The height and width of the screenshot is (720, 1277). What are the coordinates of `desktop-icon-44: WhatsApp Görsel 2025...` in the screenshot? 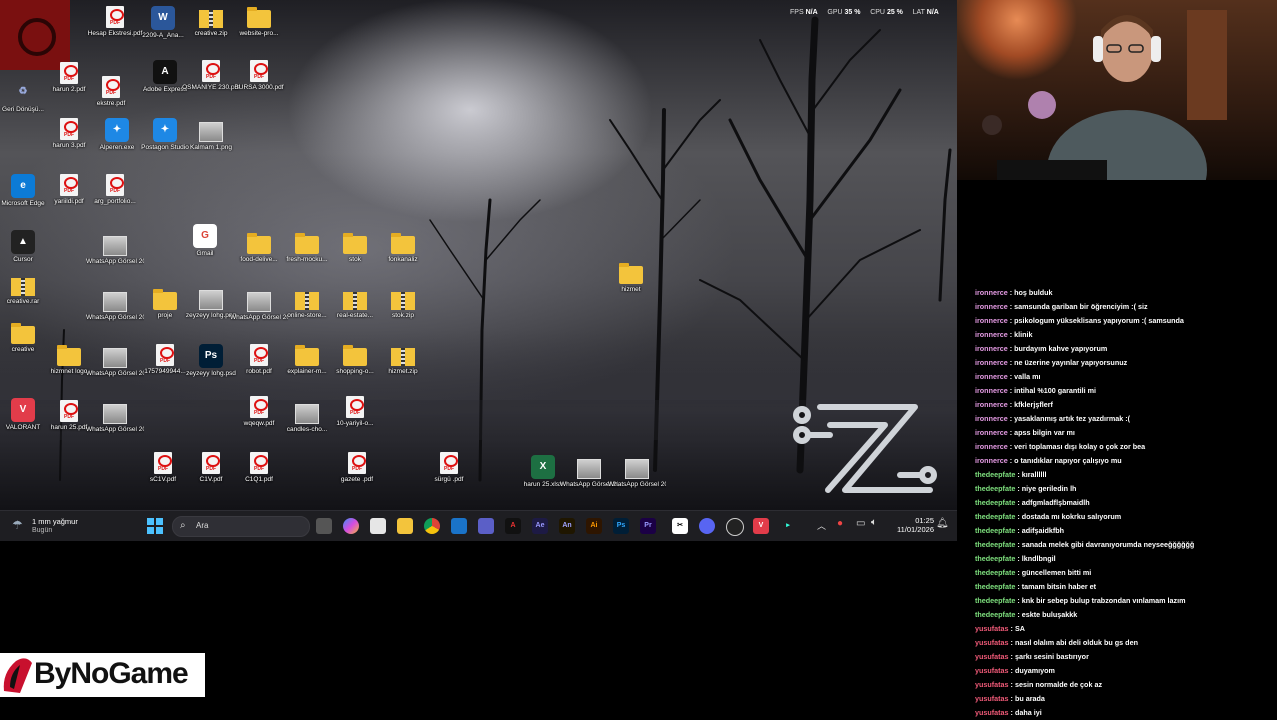 It's located at (115, 417).